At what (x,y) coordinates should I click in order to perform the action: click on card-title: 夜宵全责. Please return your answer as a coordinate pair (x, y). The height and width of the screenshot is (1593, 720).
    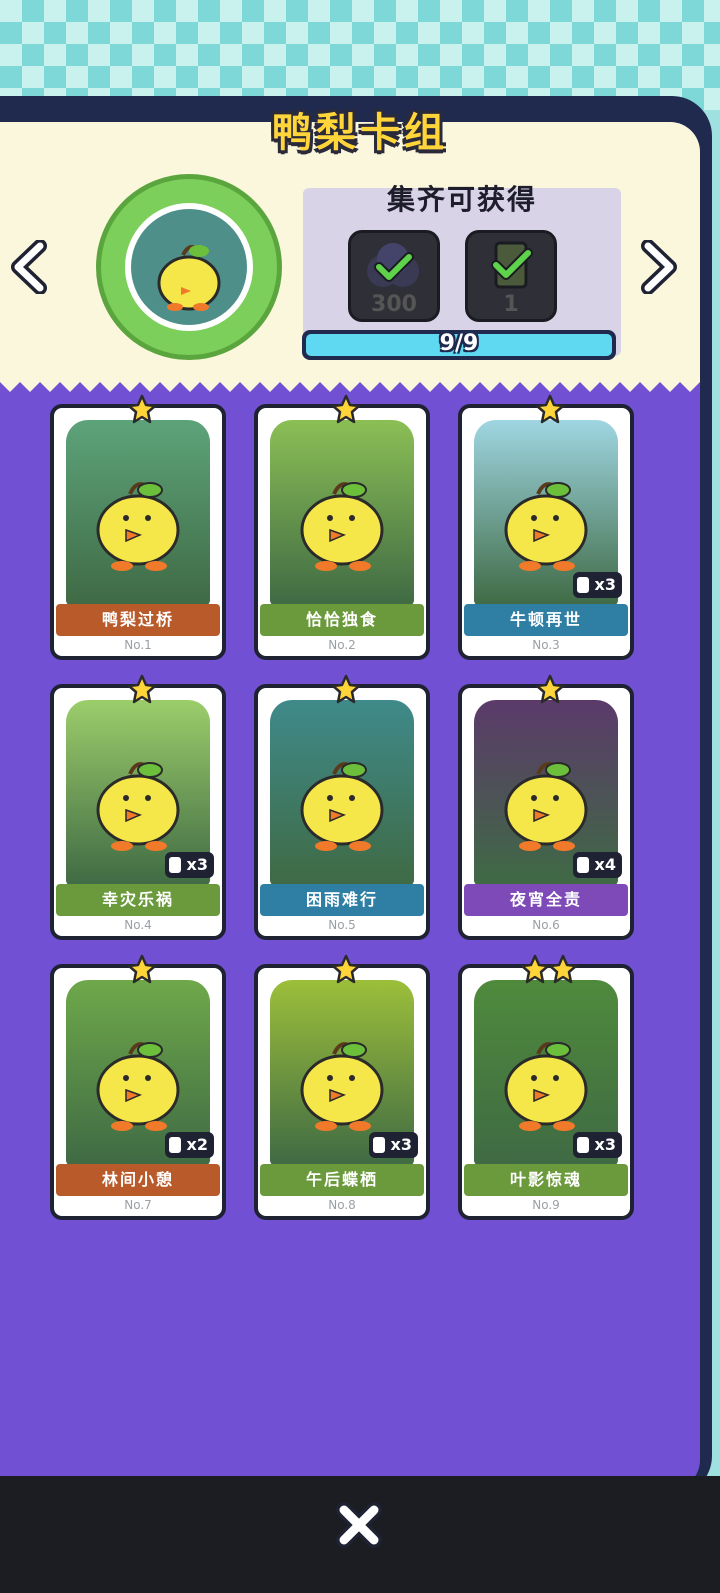
    Looking at the image, I should click on (546, 900).